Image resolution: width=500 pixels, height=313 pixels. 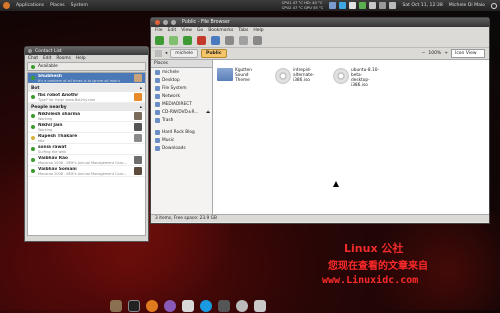 What do you see at coordinates (86, 116) in the screenshot?
I see `list-item: Nikhilesh sharma Working` at bounding box center [86, 116].